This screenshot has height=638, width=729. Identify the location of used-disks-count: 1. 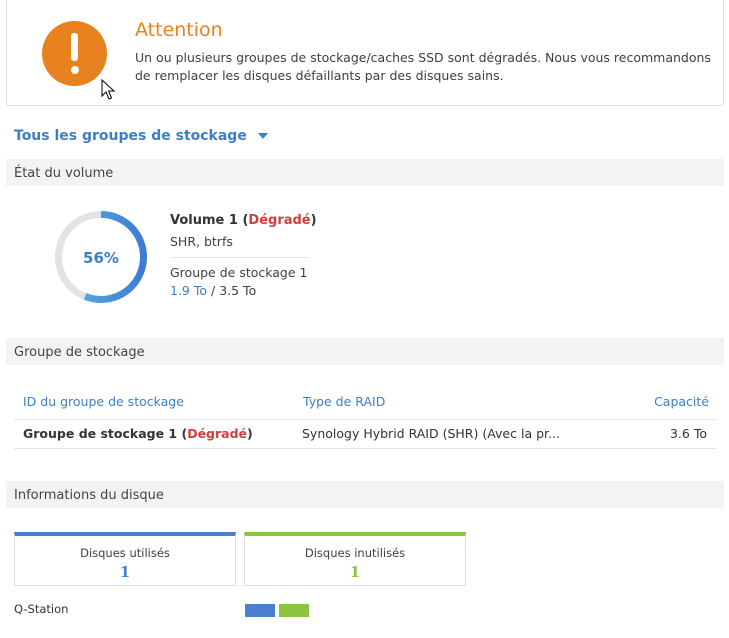
(125, 572).